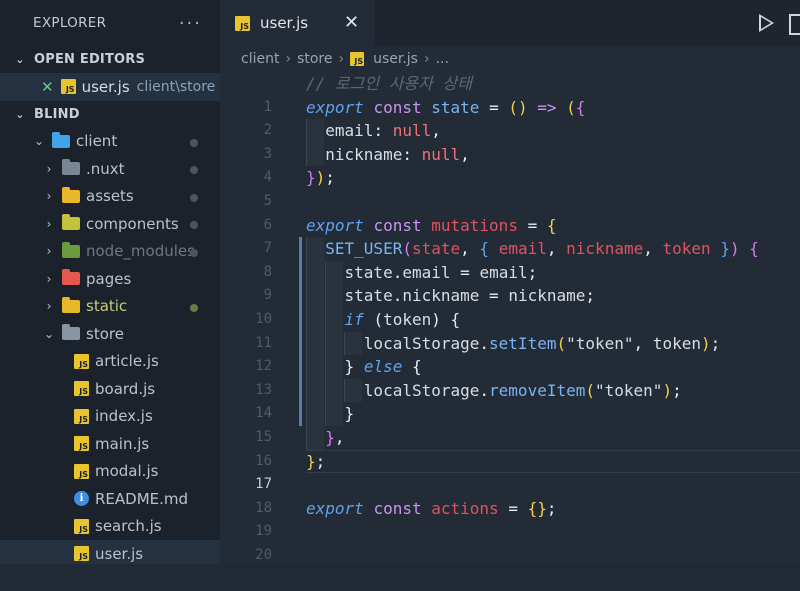  Describe the element at coordinates (510, 541) in the screenshot. I see `code-line: 20` at that location.